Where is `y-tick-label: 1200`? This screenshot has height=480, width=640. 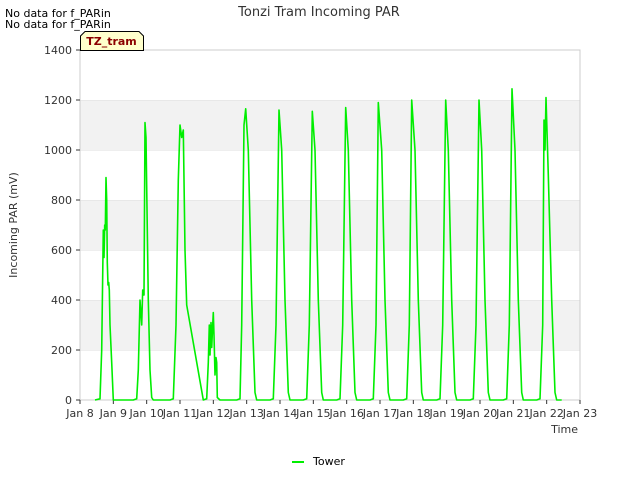
y-tick-label: 1200 is located at coordinates (58, 100).